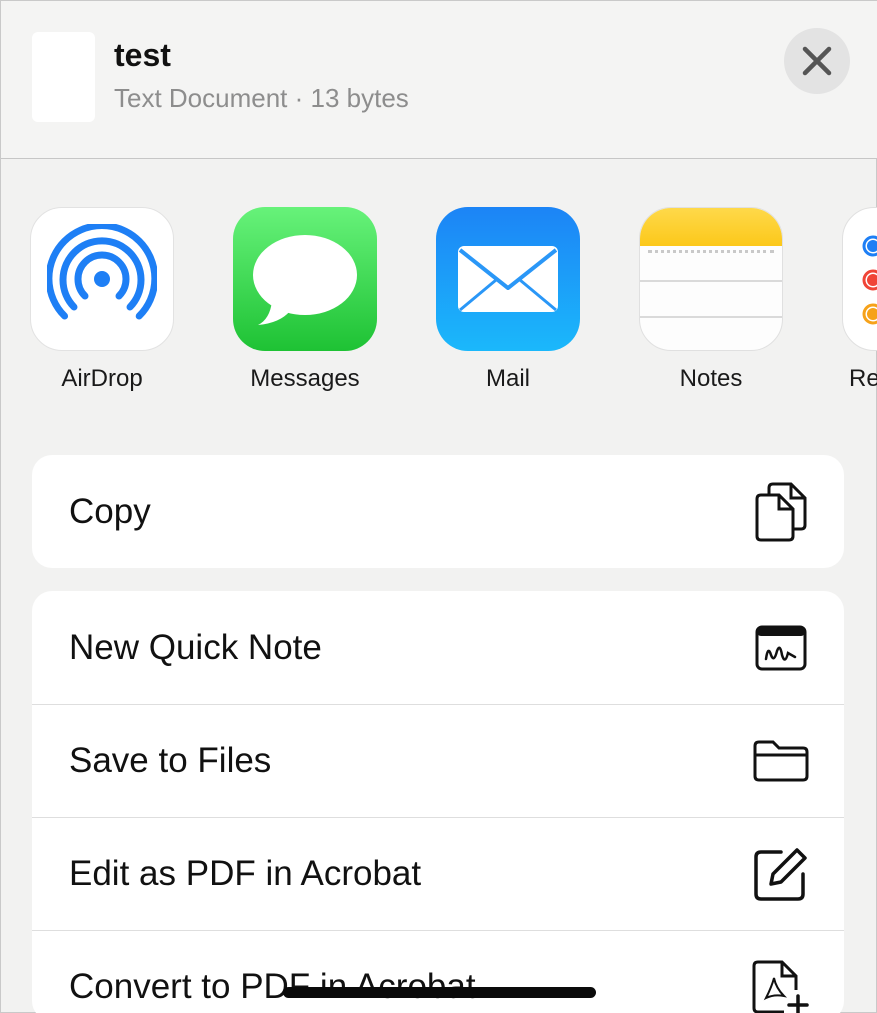 Image resolution: width=877 pixels, height=1013 pixels. What do you see at coordinates (438, 971) in the screenshot?
I see `action-convert-pdf-acrobat: Convert to PDF in Acrobat` at bounding box center [438, 971].